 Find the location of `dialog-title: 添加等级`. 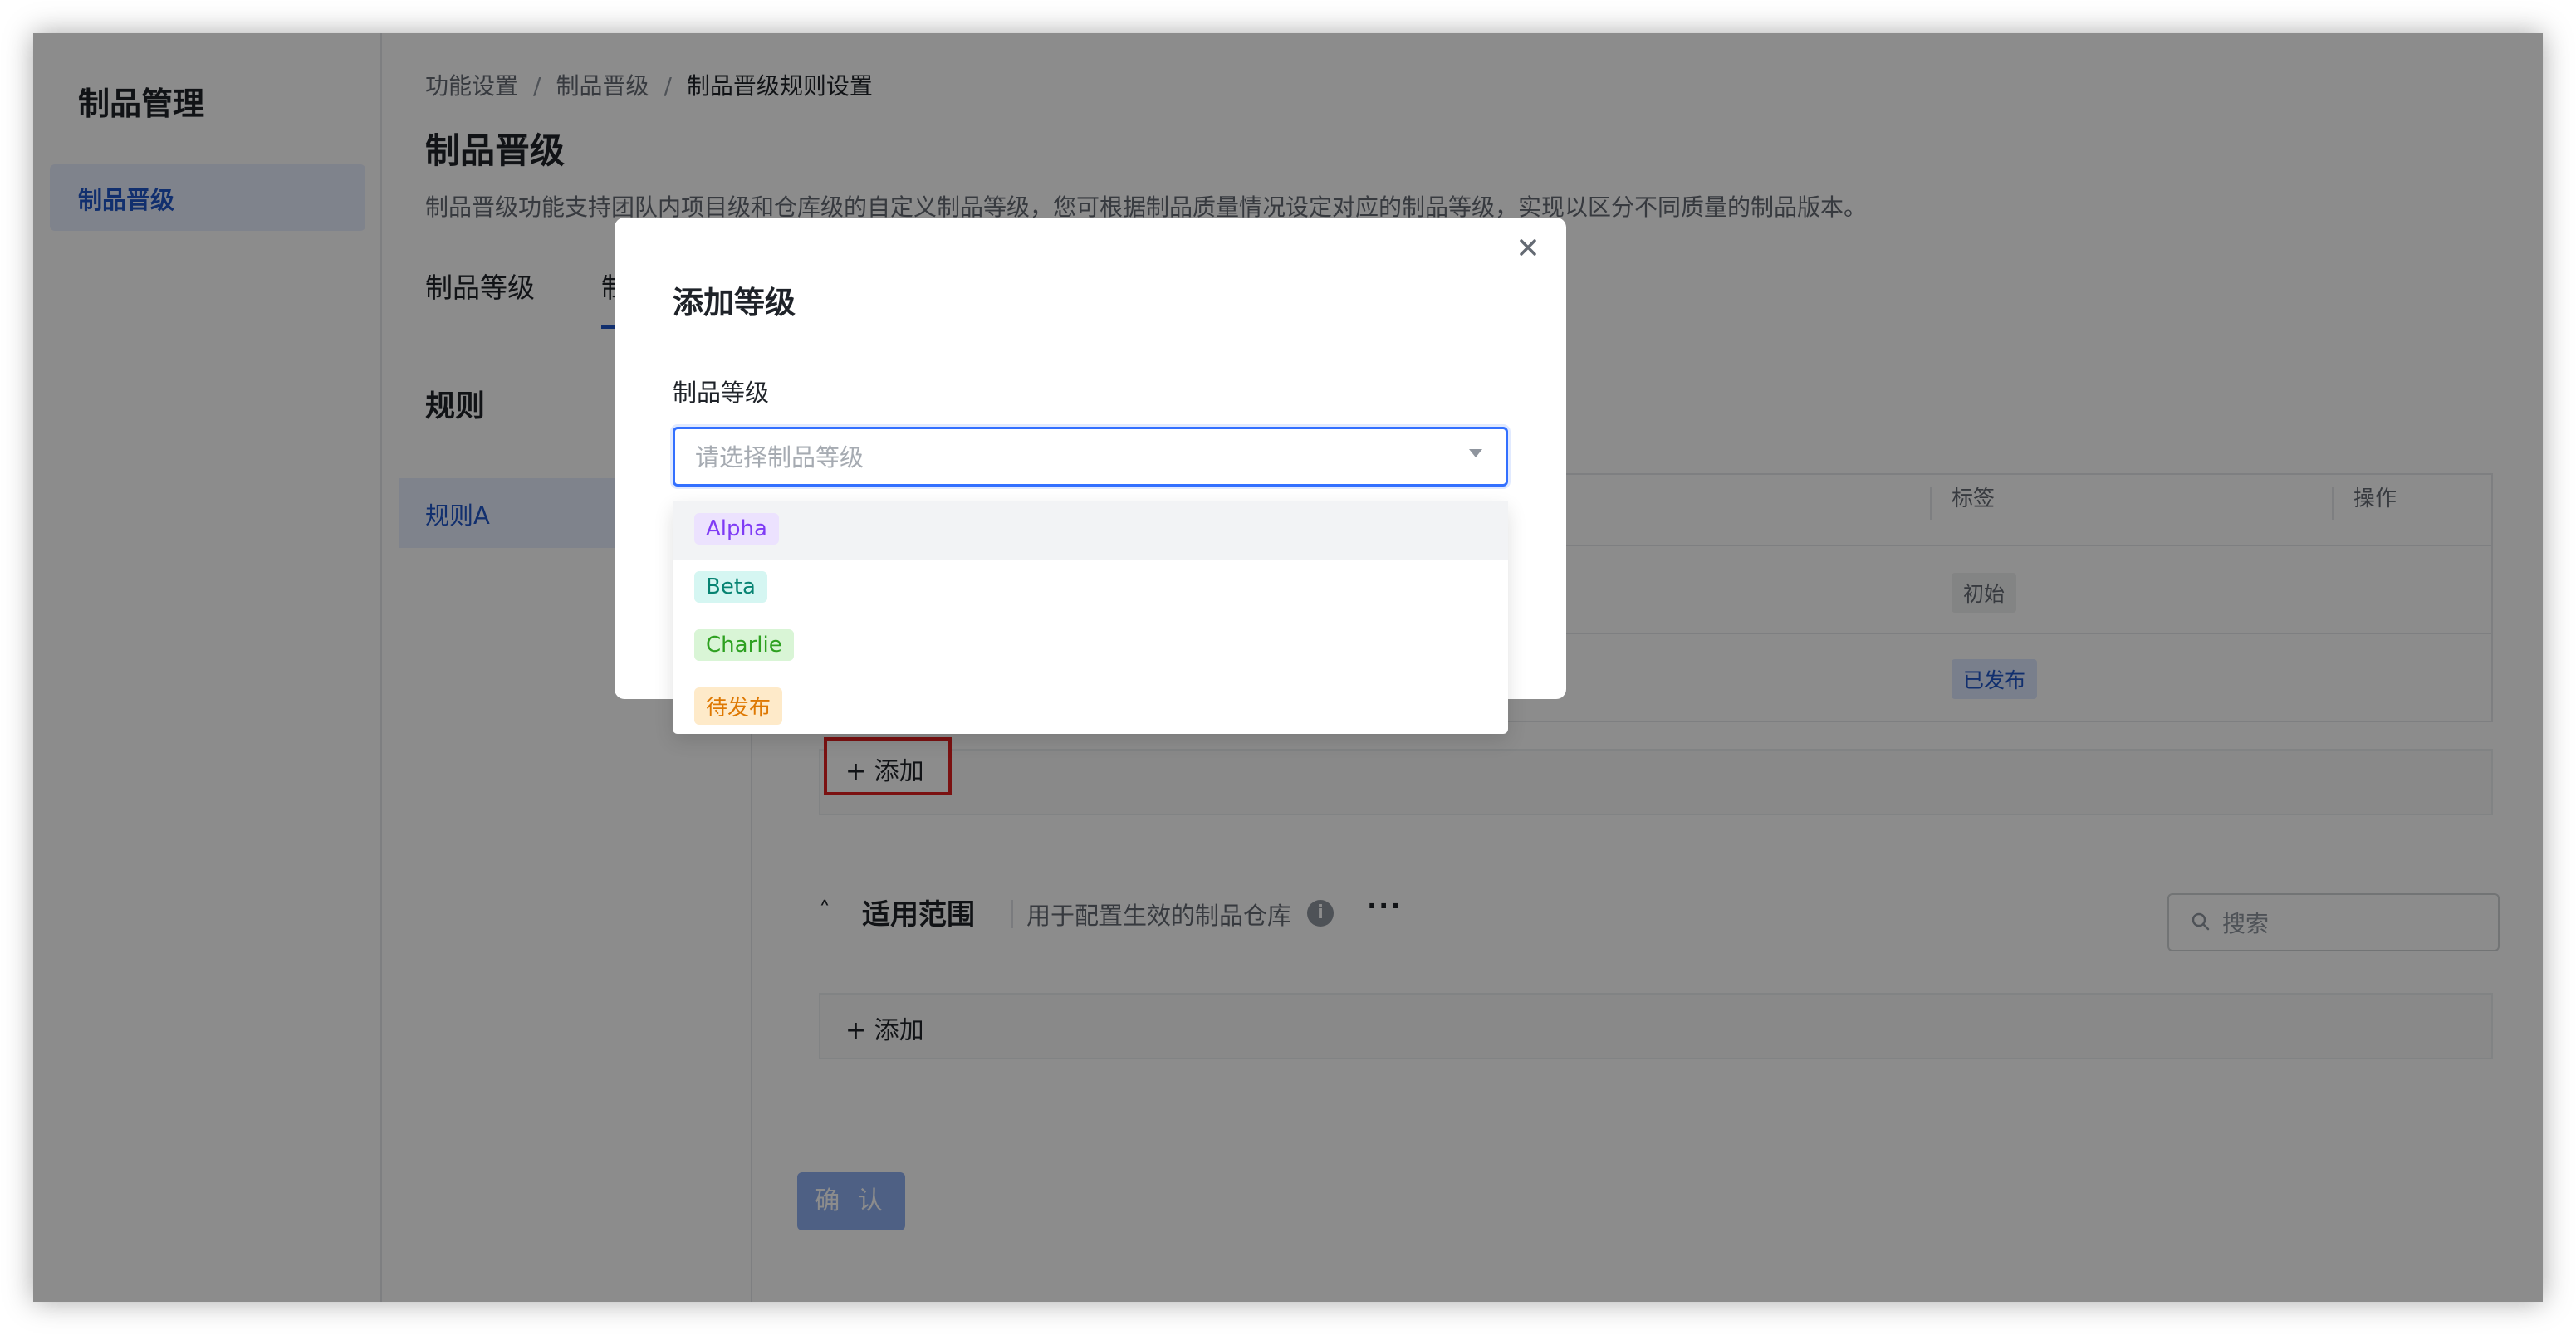

dialog-title: 添加等级 is located at coordinates (734, 302).